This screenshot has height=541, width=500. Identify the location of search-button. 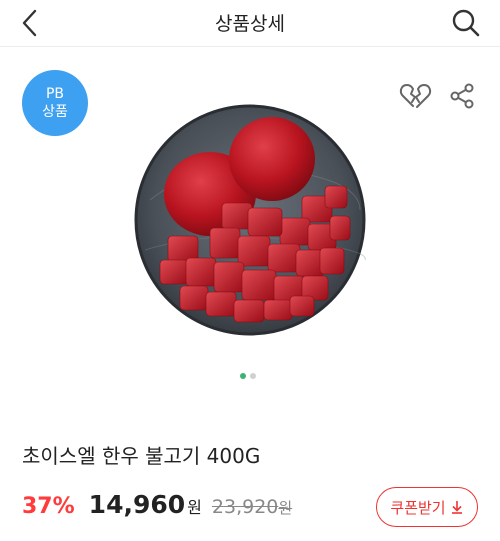
(466, 23).